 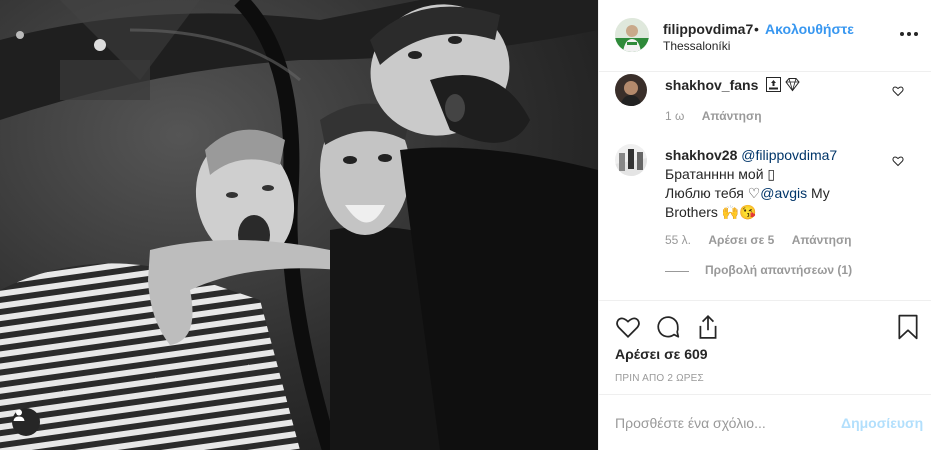 I want to click on user-tag-icon, so click(x=19, y=415).